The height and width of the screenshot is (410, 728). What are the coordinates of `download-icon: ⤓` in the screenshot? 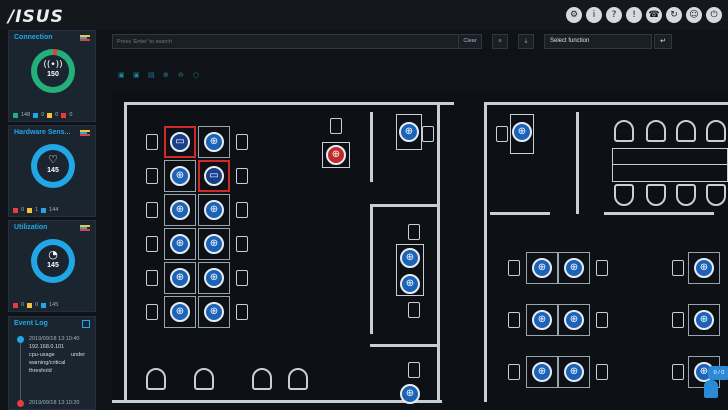 It's located at (526, 41).